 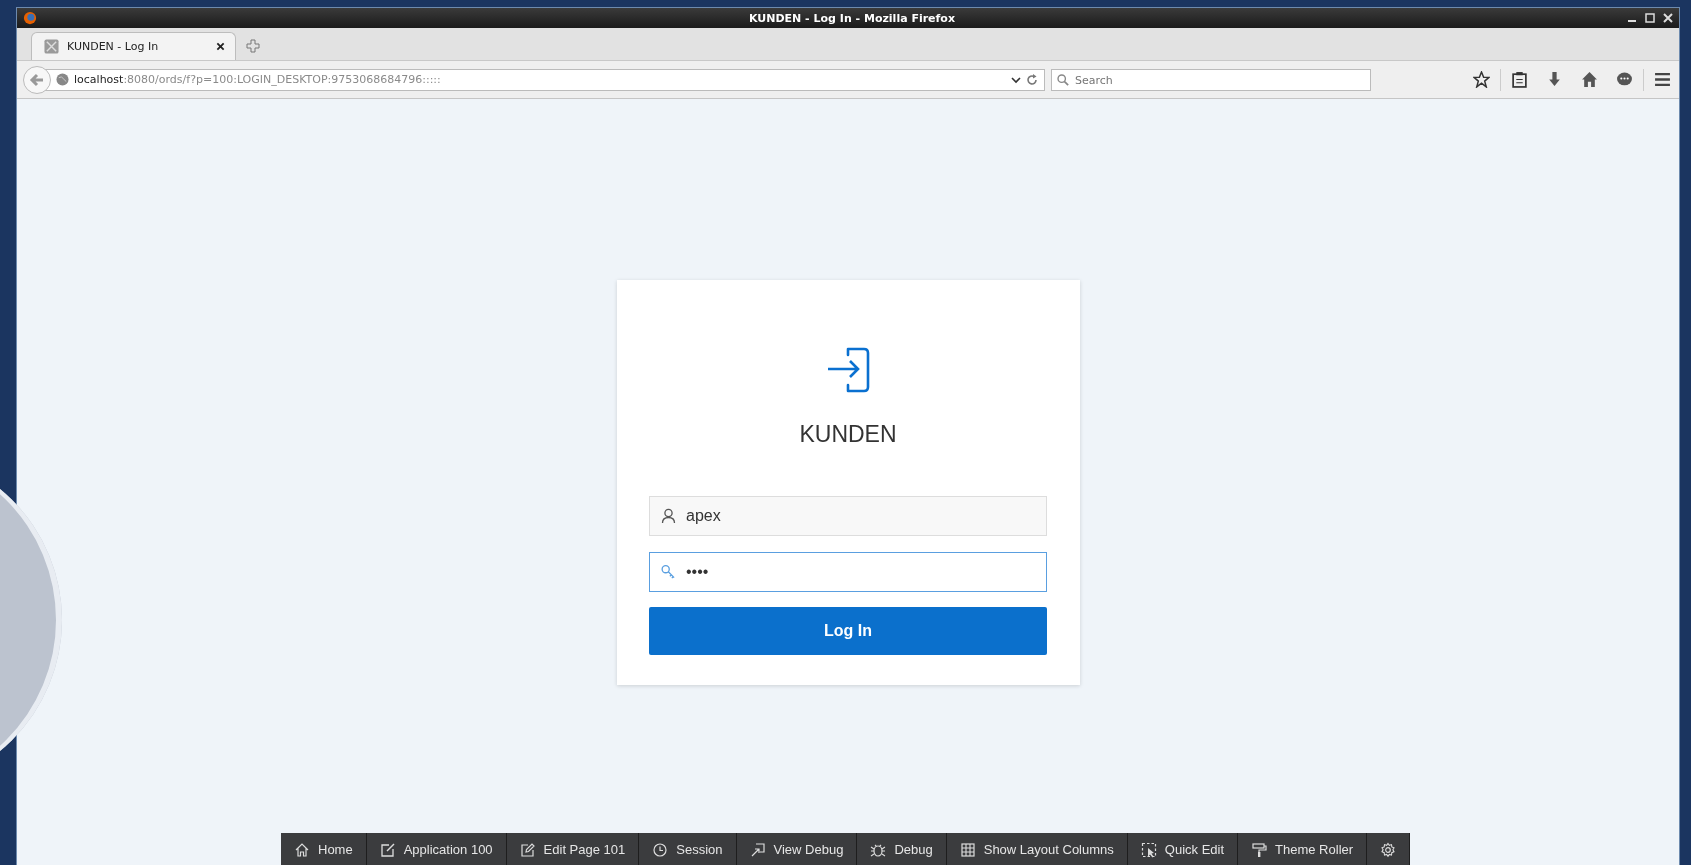 I want to click on clock-icon, so click(x=660, y=849).